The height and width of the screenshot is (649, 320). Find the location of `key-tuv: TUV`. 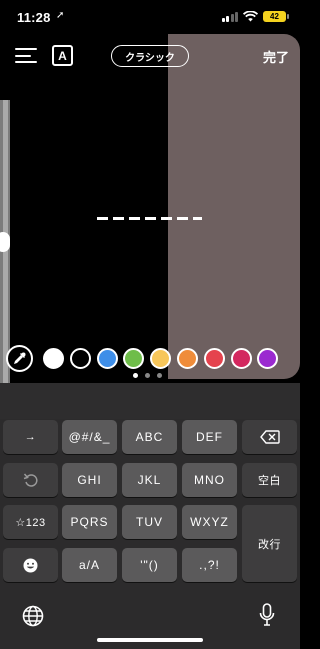

key-tuv: TUV is located at coordinates (149, 522).